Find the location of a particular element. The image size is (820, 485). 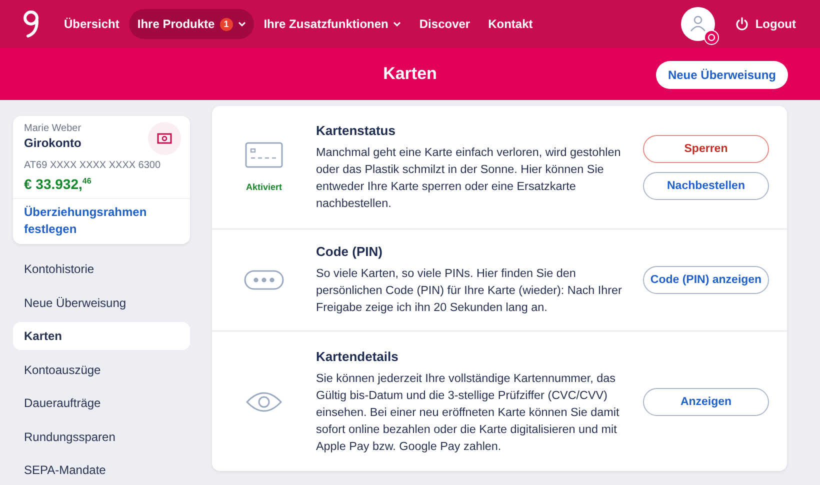

card-status: Aktiviert is located at coordinates (264, 187).